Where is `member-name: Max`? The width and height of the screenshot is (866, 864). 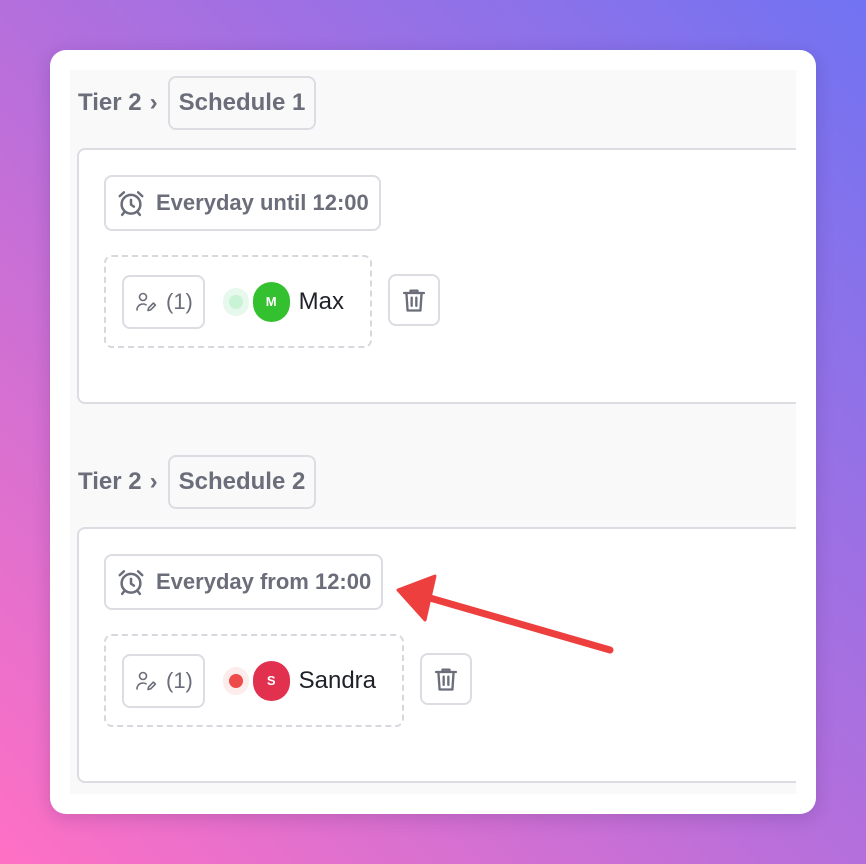 member-name: Max is located at coordinates (321, 301).